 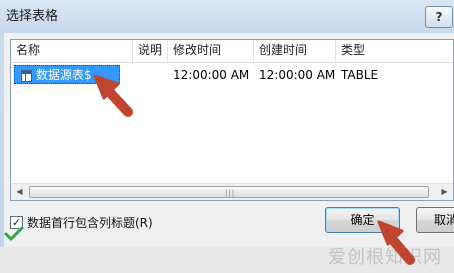 I want to click on ok-button: 确定, so click(x=362, y=220).